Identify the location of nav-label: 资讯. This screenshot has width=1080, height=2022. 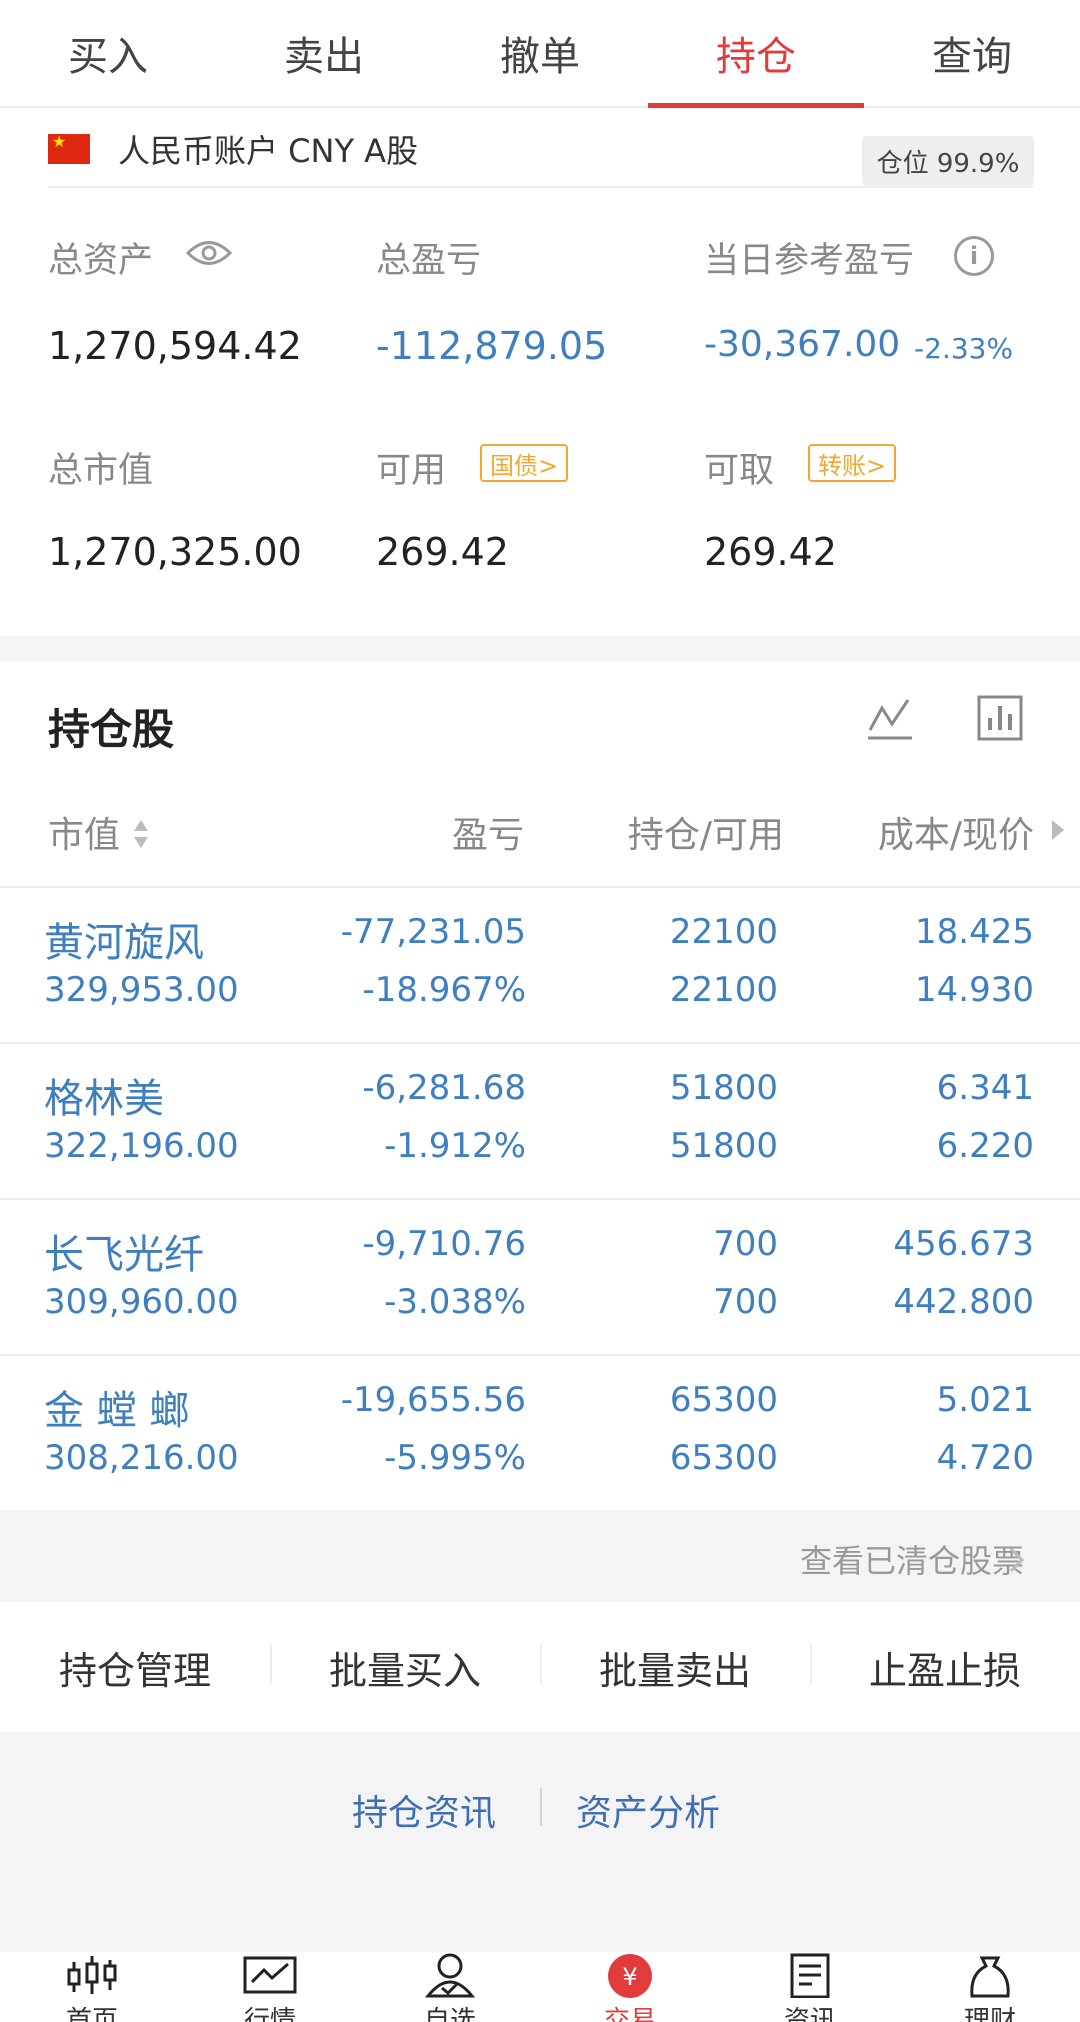
(809, 2014).